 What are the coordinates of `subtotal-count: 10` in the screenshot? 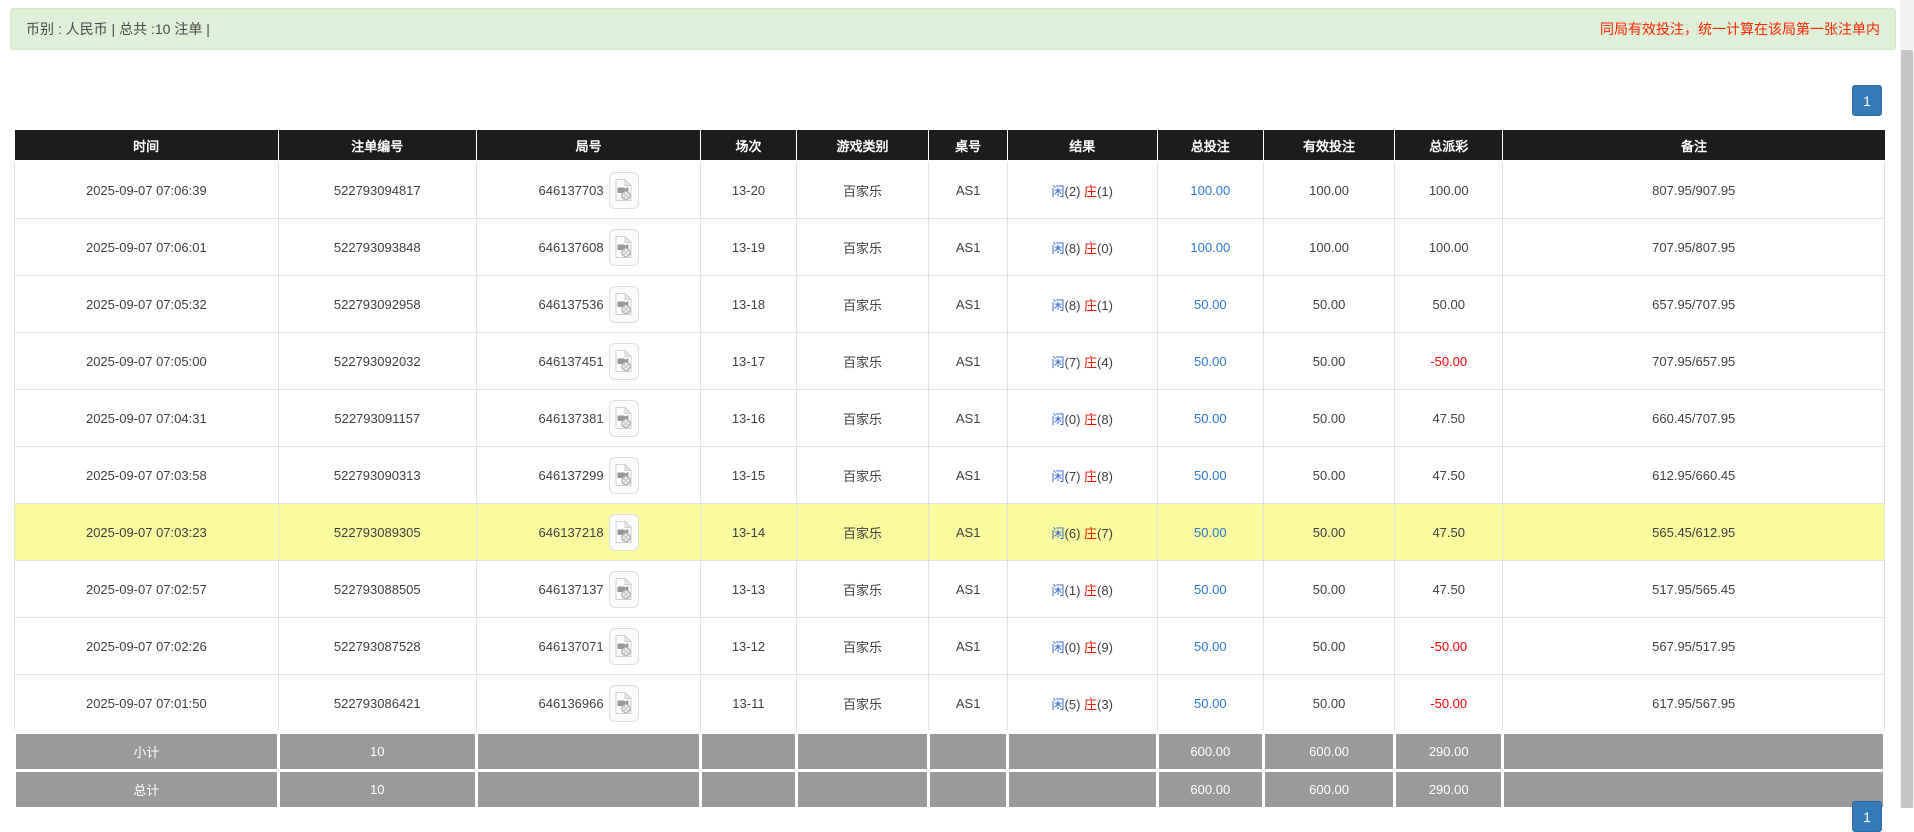 It's located at (377, 751).